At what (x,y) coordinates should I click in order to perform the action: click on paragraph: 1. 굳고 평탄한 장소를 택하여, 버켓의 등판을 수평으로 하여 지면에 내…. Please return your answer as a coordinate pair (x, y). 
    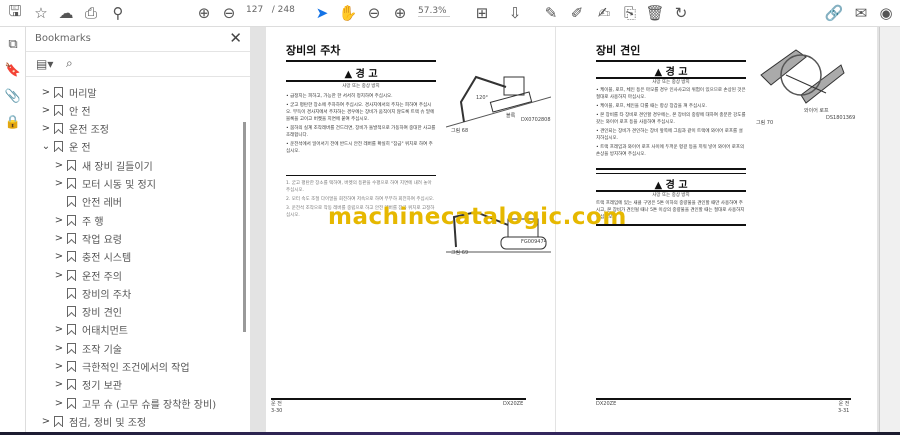
    Looking at the image, I should click on (359, 187).